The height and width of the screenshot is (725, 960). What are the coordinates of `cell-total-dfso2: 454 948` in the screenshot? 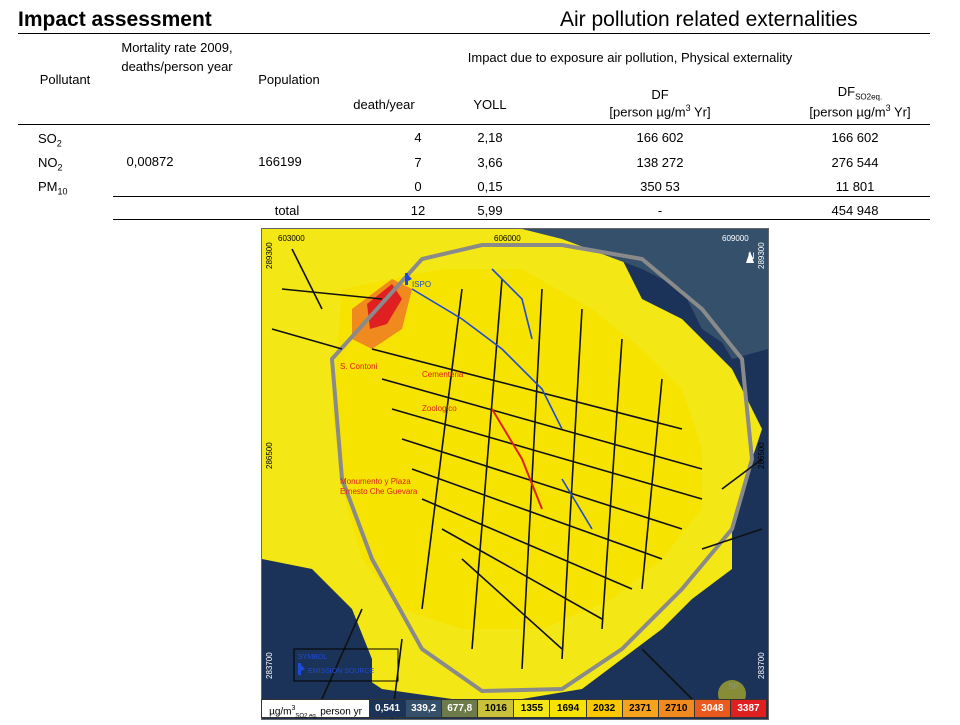 It's located at (855, 210).